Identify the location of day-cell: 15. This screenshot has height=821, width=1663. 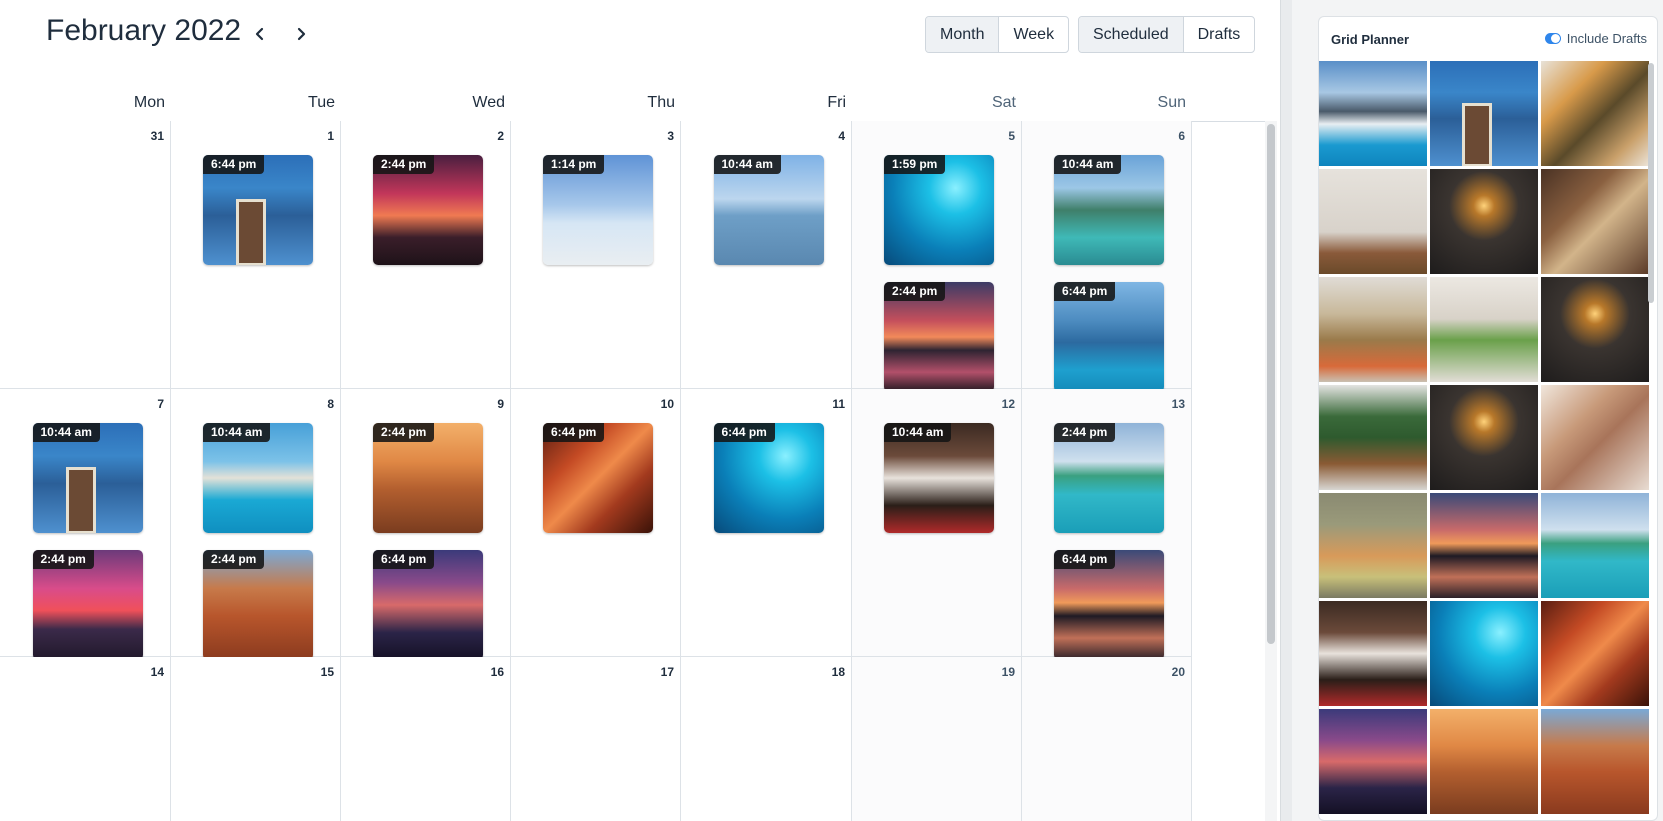
(256, 739).